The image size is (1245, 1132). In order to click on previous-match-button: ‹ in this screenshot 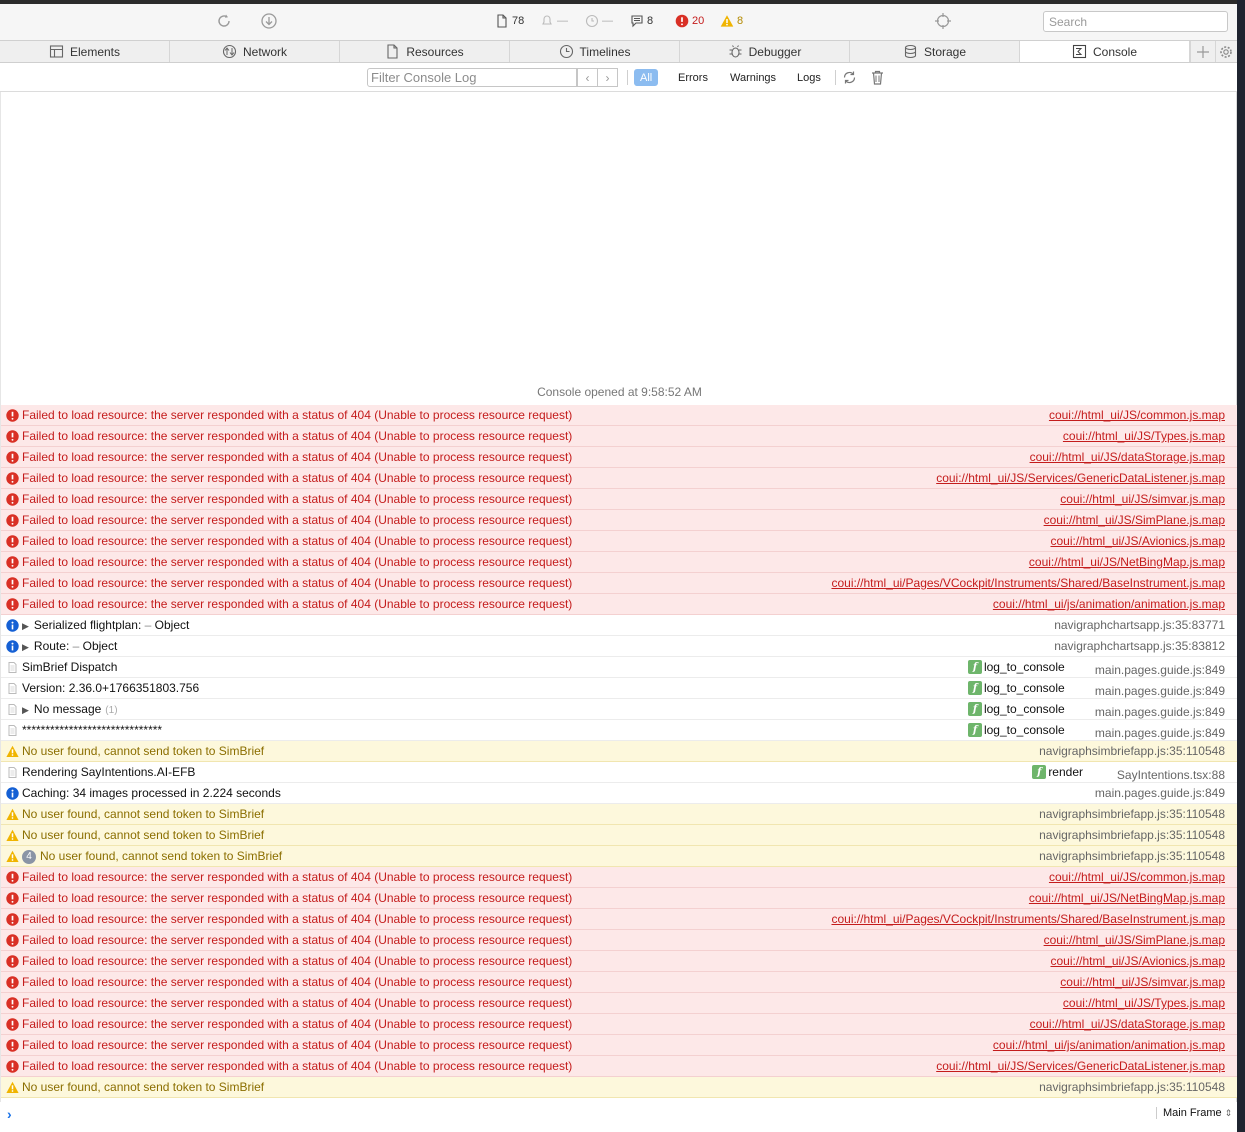, I will do `click(587, 77)`.